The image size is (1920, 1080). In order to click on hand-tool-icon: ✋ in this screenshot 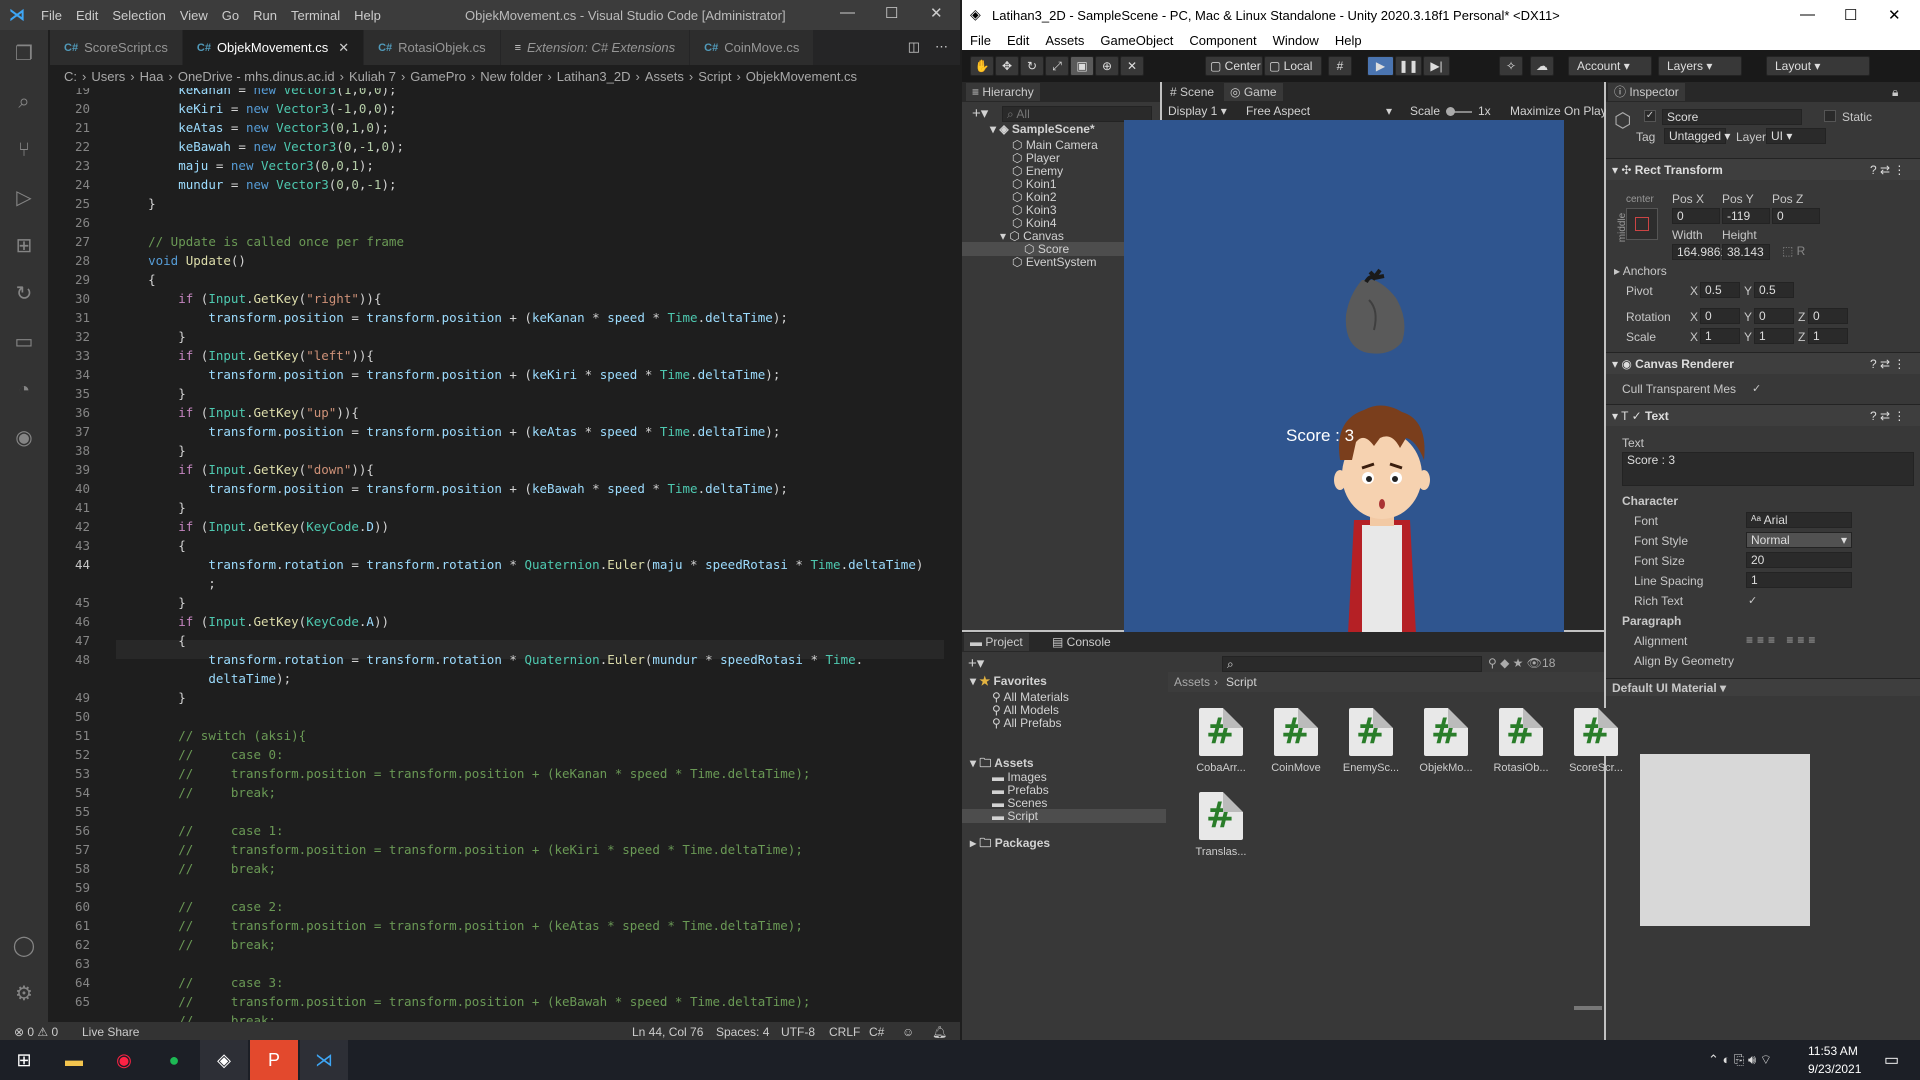, I will do `click(982, 66)`.